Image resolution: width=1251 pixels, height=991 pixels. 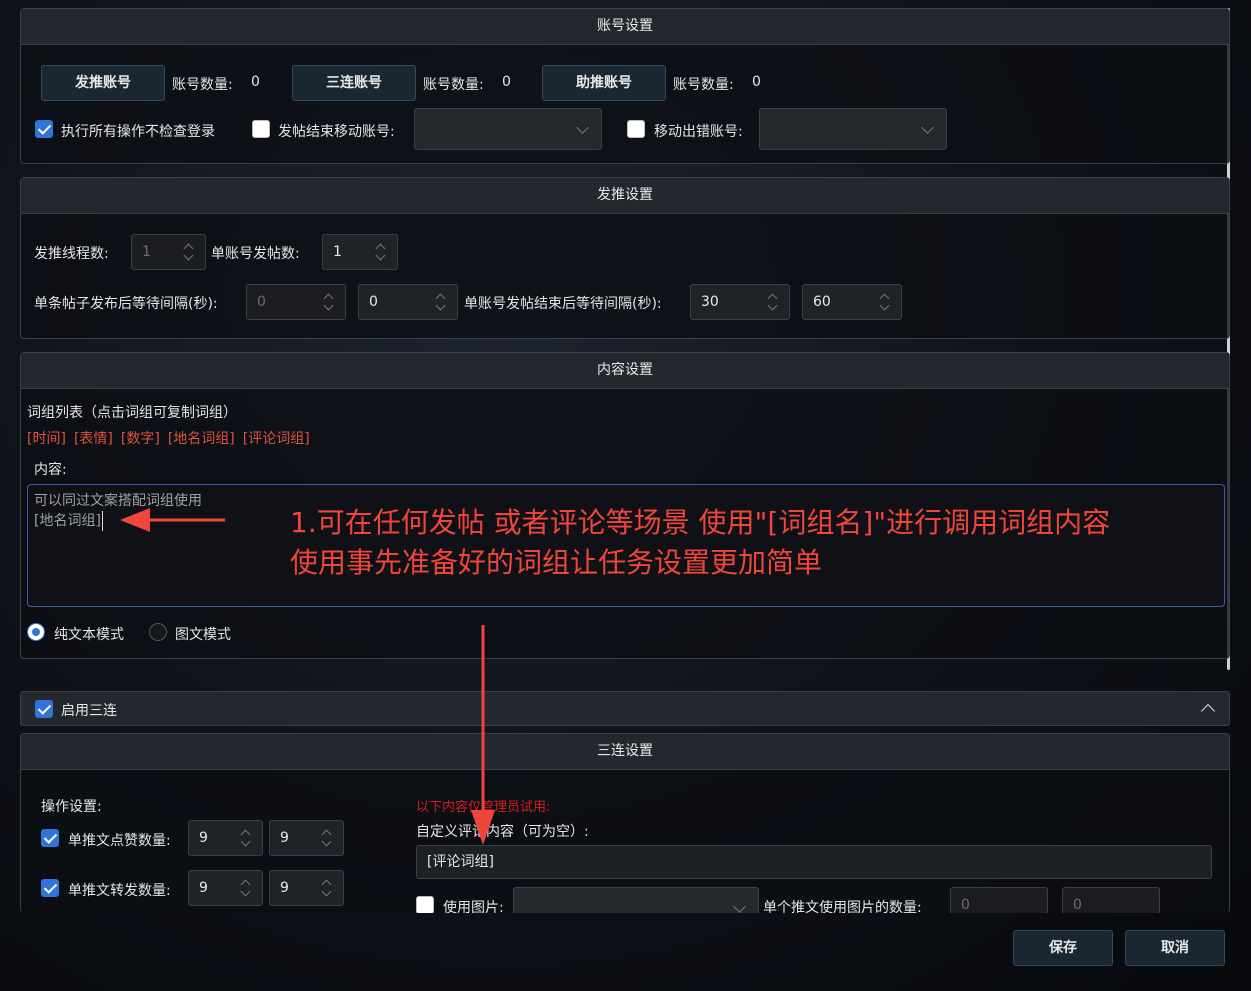 What do you see at coordinates (604, 83) in the screenshot?
I see `boost-account-button: 助推账号` at bounding box center [604, 83].